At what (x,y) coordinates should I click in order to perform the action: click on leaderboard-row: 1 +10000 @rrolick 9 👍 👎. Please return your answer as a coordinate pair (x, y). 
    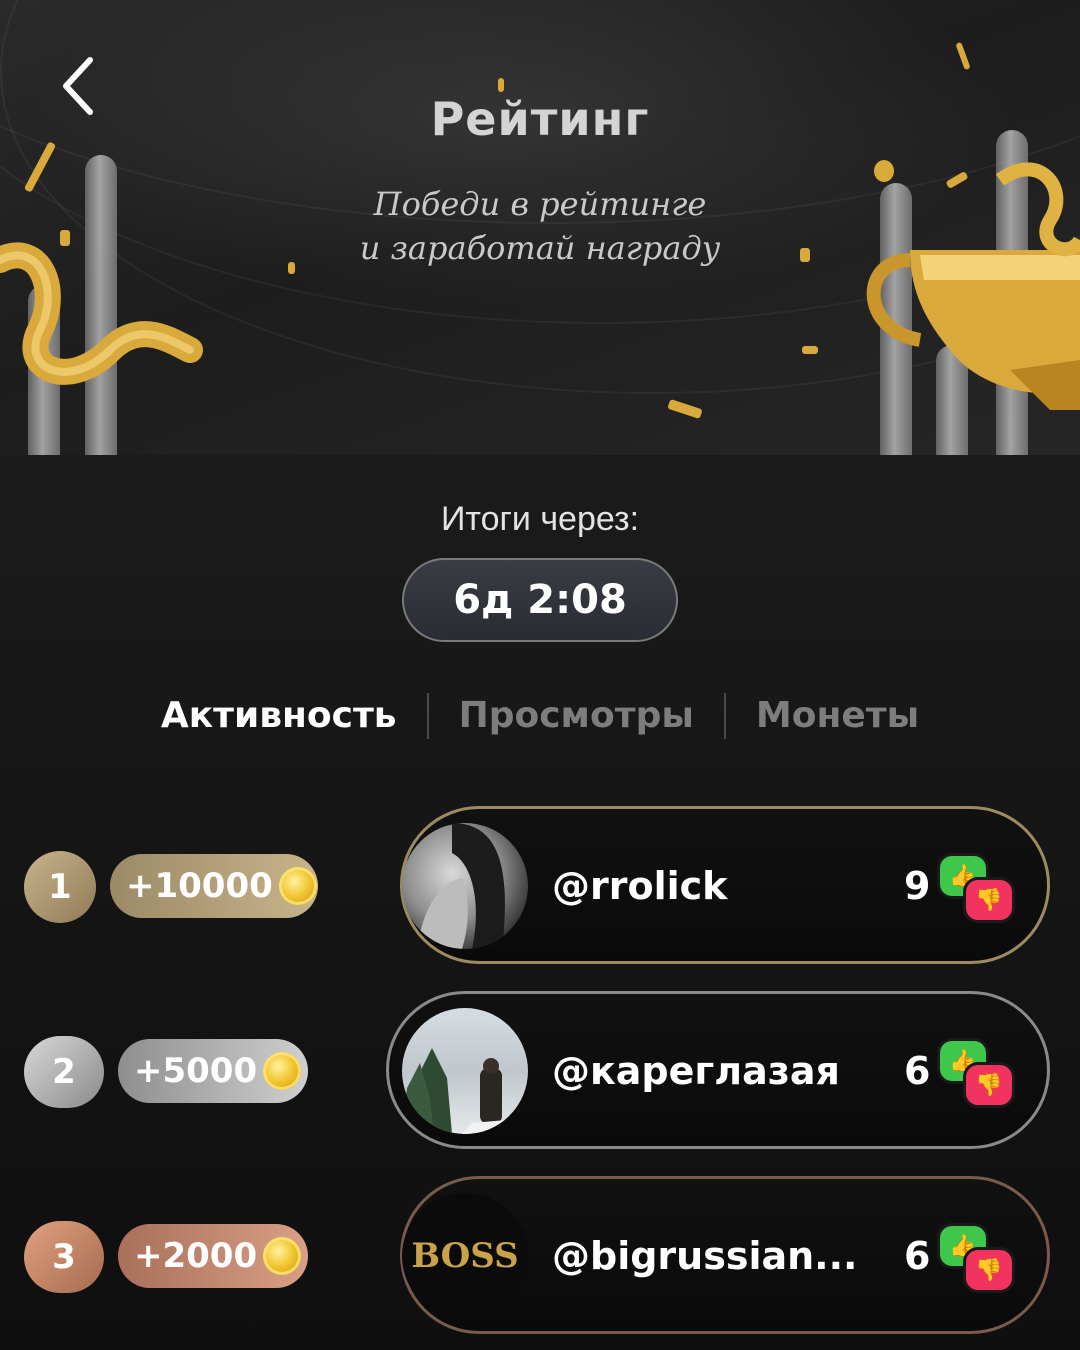
    Looking at the image, I should click on (540, 887).